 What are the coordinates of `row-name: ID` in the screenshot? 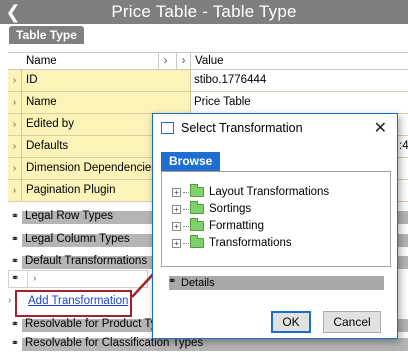 It's located at (32, 80).